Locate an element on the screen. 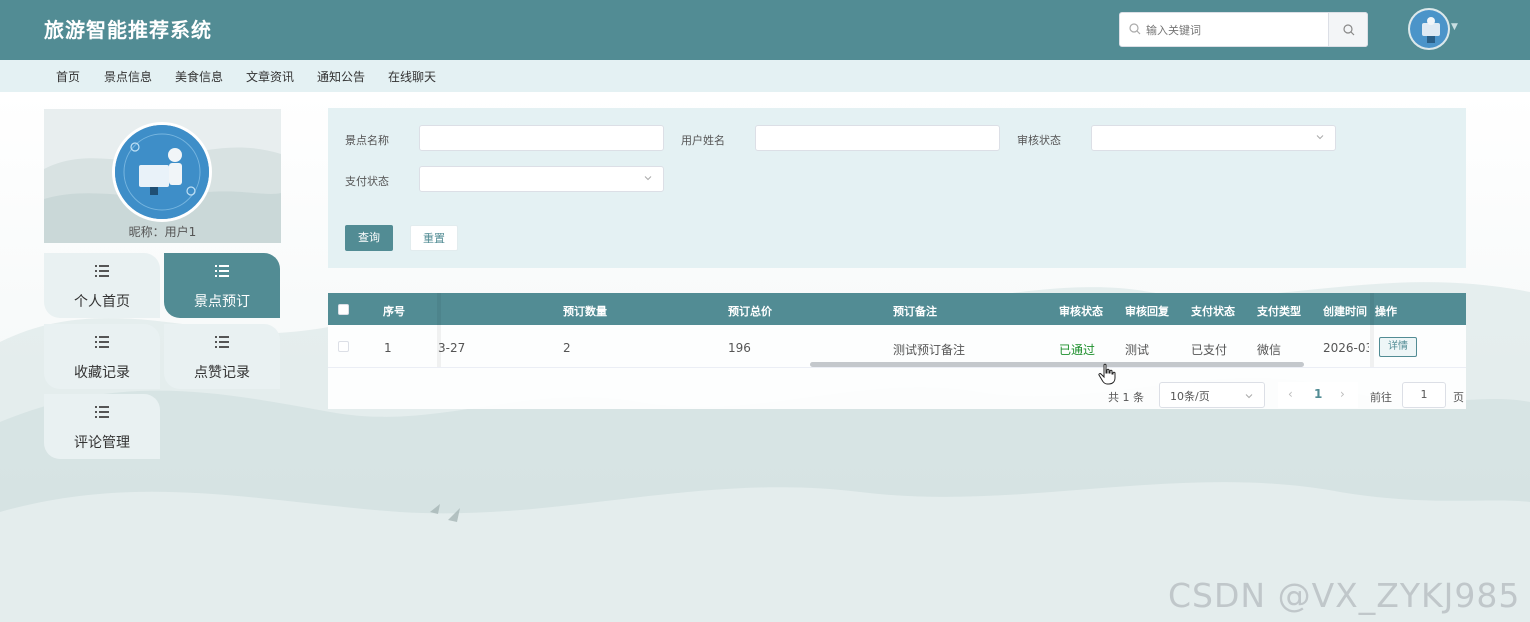 The width and height of the screenshot is (1530, 622). watermark-text: CSDN @VX_ZYKJ985 is located at coordinates (1344, 595).